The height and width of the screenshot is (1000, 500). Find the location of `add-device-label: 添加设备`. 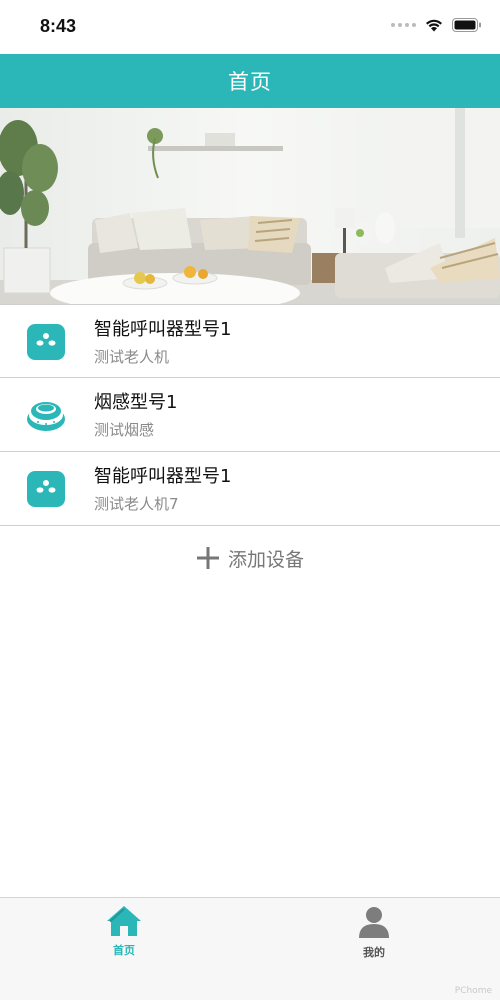

add-device-label: 添加设备 is located at coordinates (265, 559).